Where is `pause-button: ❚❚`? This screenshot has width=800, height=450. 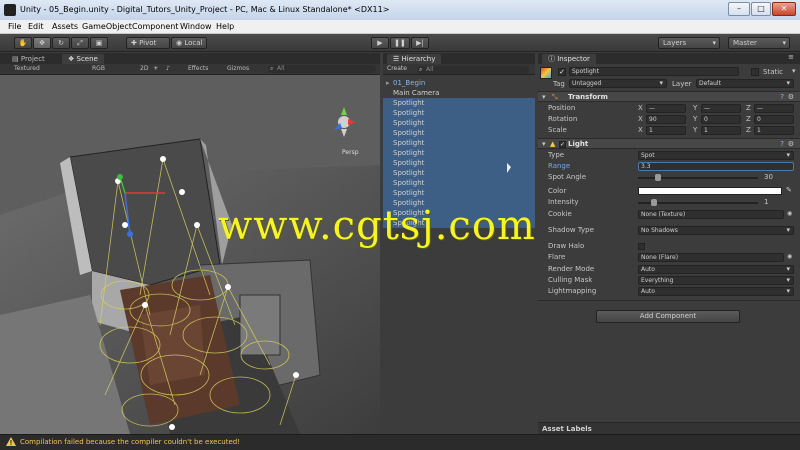
pause-button: ❚❚ is located at coordinates (400, 43).